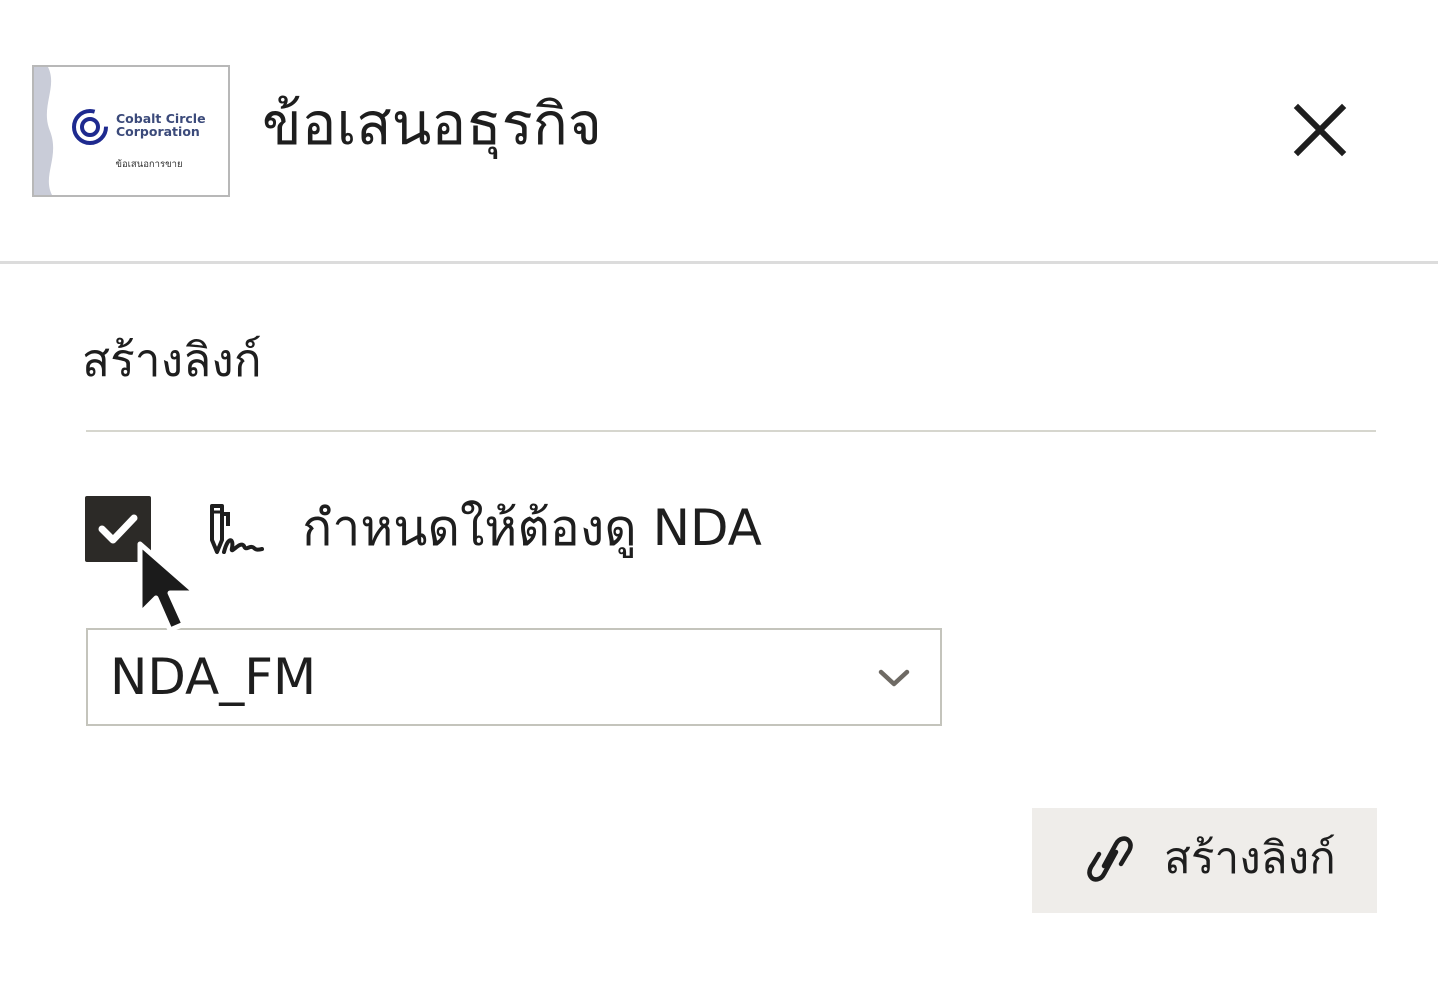 The image size is (1438, 985). I want to click on thumbnail-company-name: Cobalt Circle Corporation, so click(171, 125).